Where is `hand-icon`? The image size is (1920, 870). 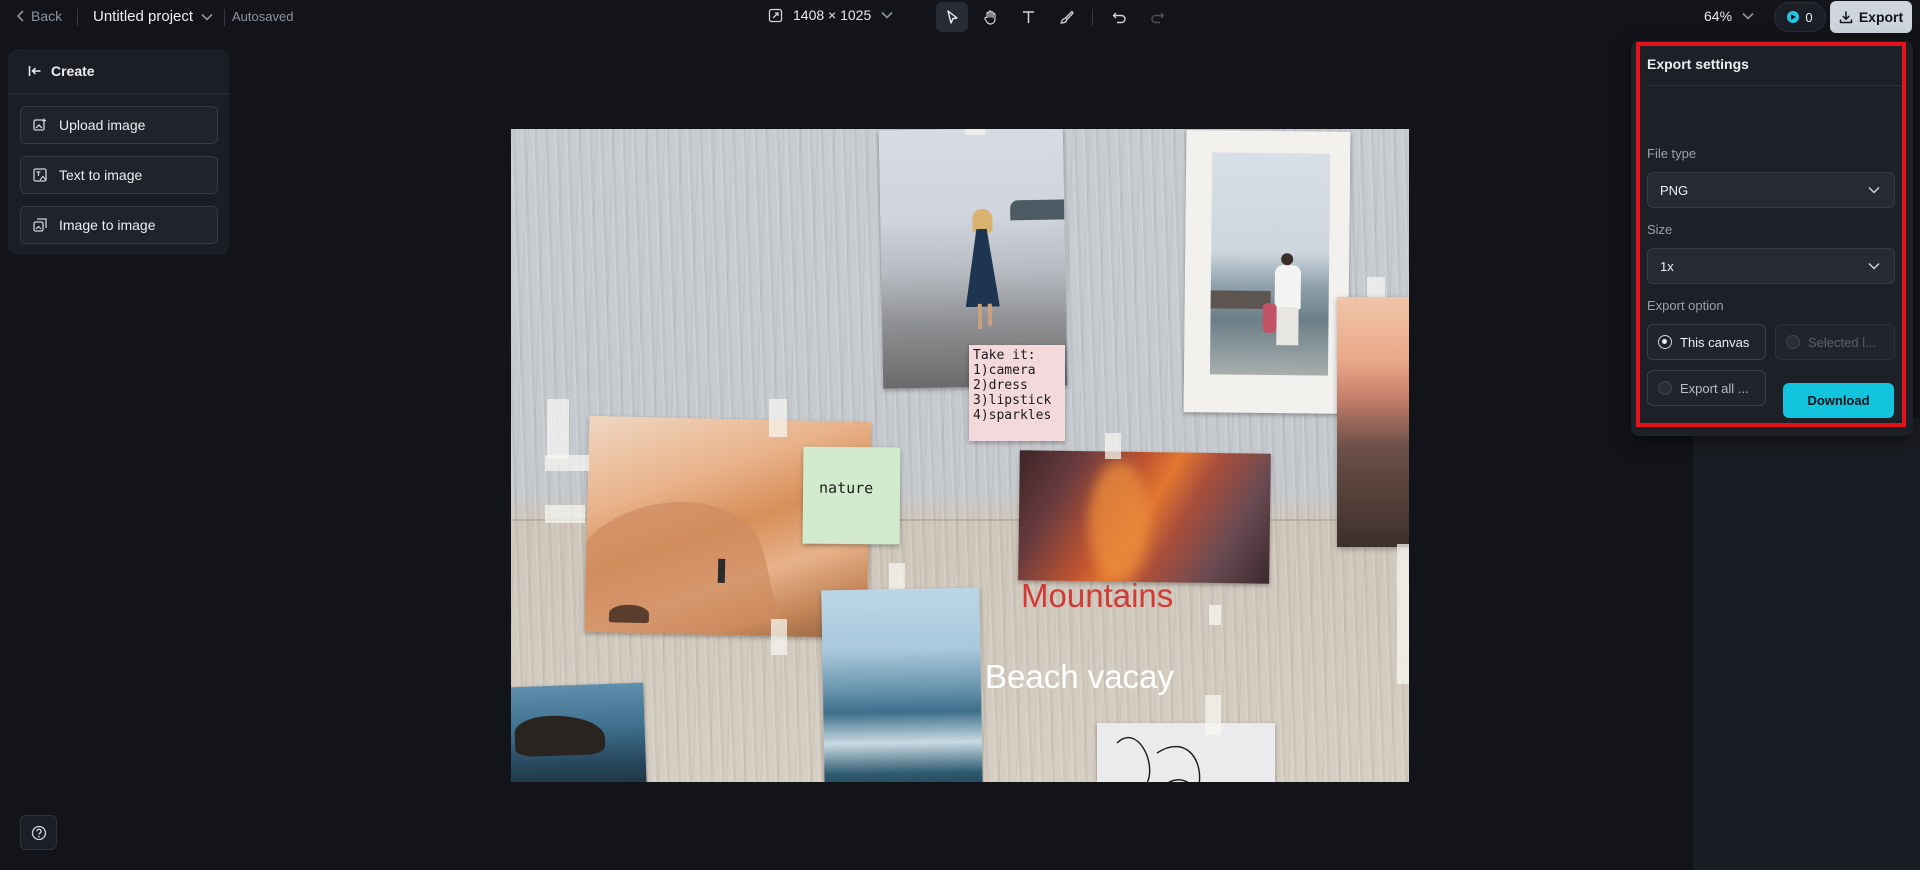
hand-icon is located at coordinates (989, 17).